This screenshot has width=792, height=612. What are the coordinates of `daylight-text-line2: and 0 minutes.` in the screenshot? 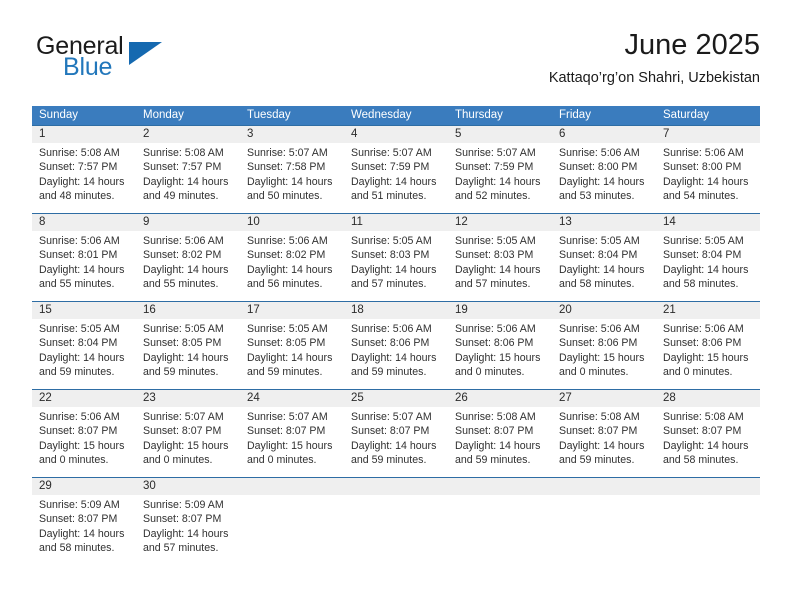 It's located at (74, 460).